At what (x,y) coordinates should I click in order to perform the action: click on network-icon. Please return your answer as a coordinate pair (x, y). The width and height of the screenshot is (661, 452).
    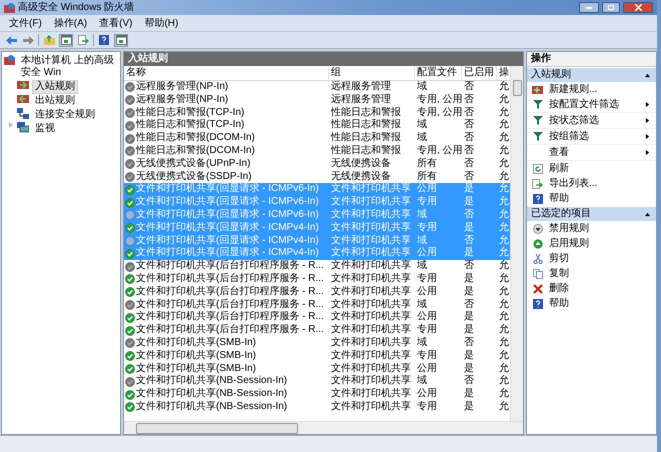
    Looking at the image, I should click on (23, 113).